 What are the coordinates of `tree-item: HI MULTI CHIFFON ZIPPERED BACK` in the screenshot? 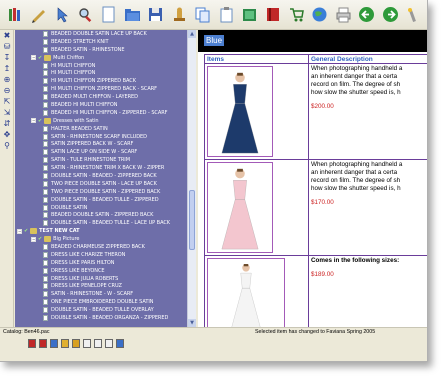 It's located at (101, 81).